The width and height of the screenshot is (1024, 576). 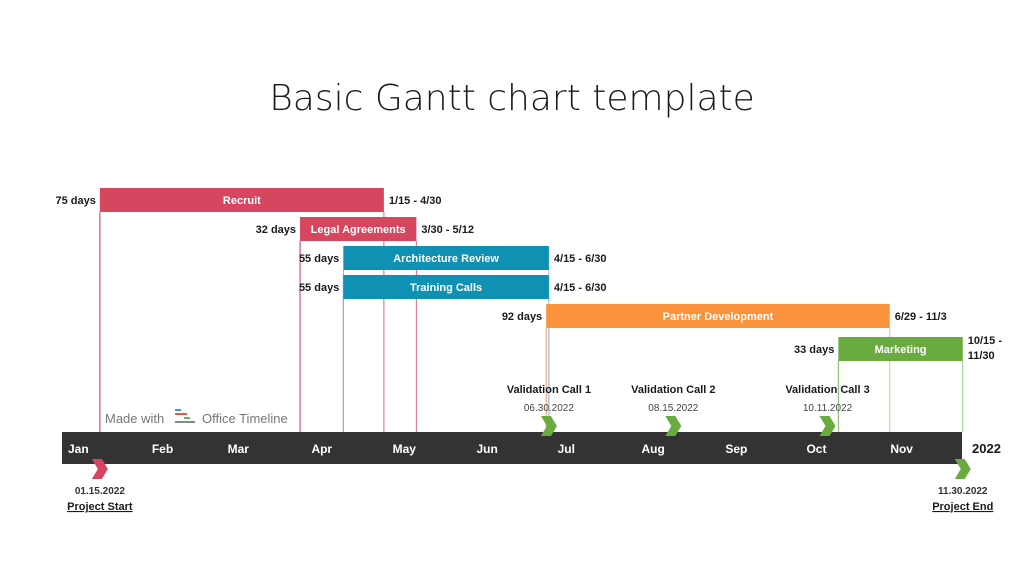 I want to click on year-label: 2022, so click(x=986, y=448).